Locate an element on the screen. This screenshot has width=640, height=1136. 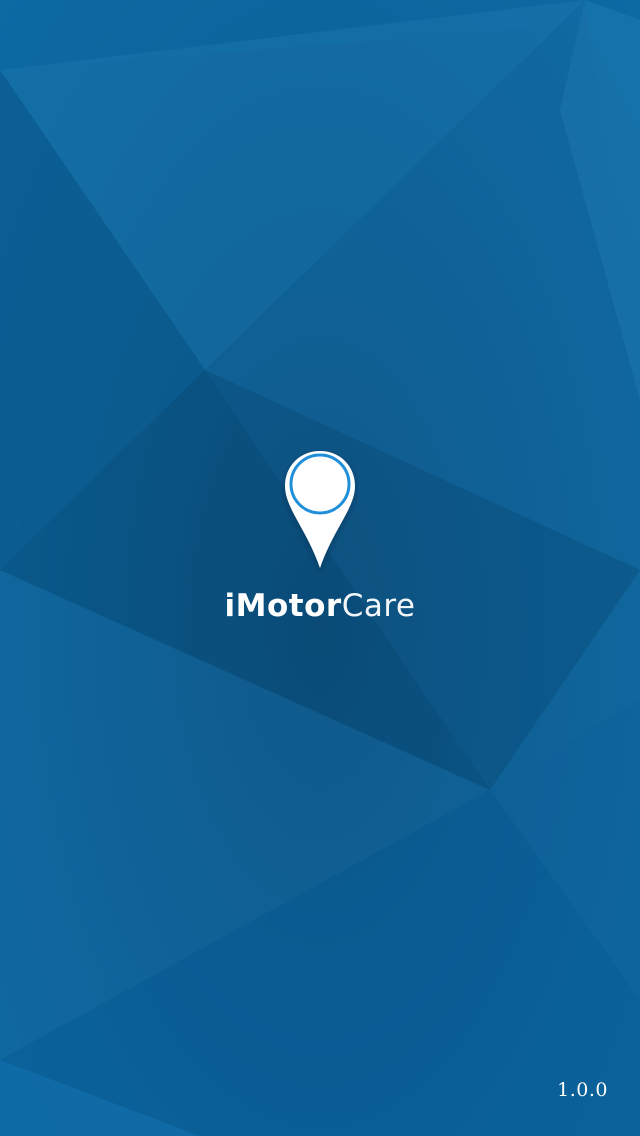
app-name-bold: iMotor is located at coordinates (283, 606).